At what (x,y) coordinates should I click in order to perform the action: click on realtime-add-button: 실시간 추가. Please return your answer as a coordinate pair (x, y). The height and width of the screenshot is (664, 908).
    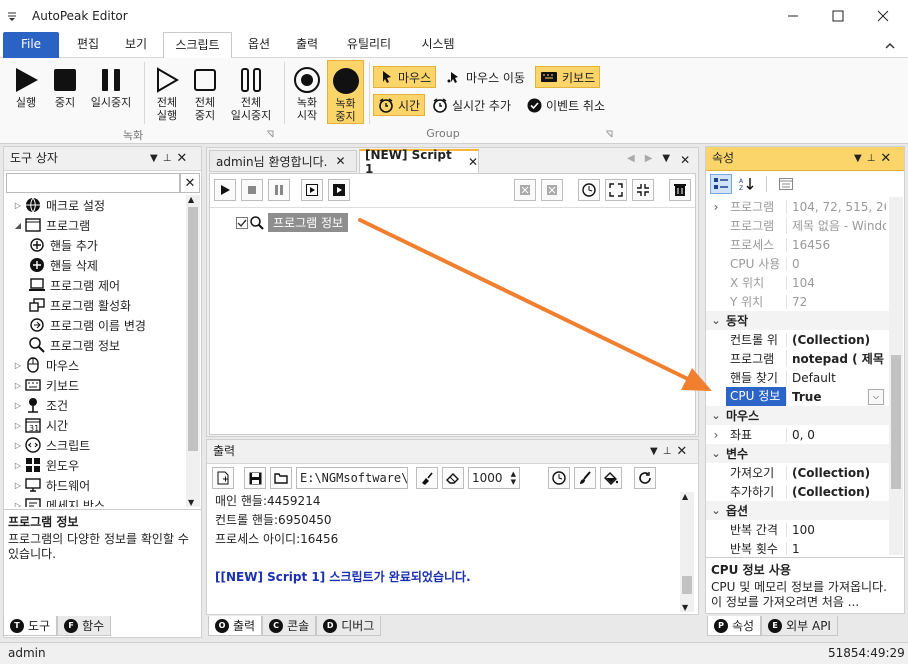
    Looking at the image, I should click on (471, 105).